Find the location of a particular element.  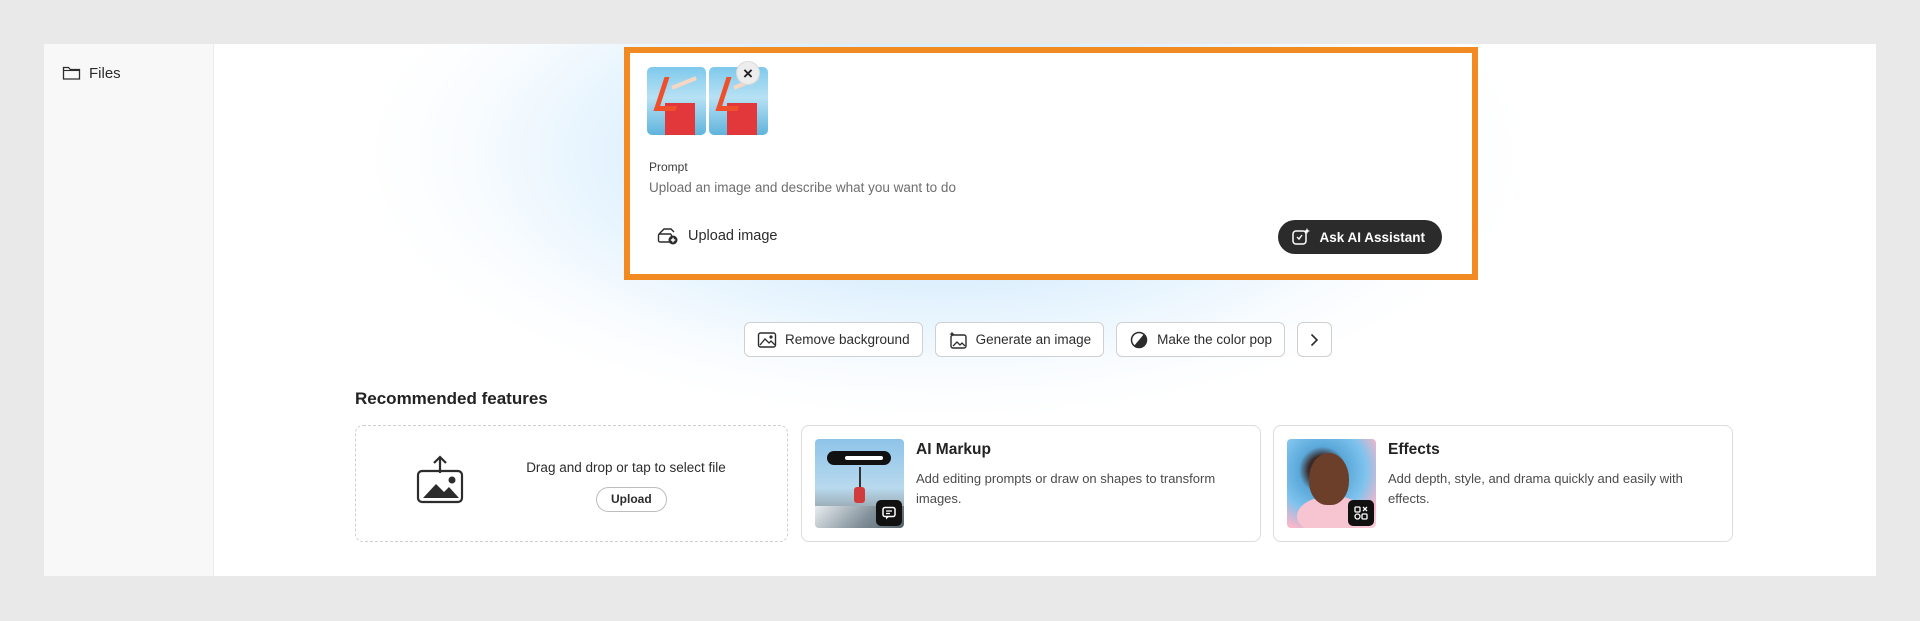

feature-title: AI Markup is located at coordinates (953, 449).